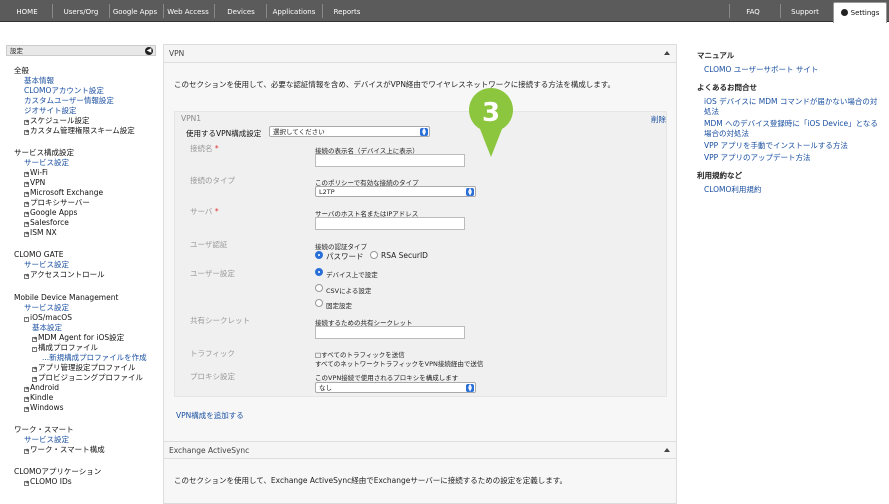 The width and height of the screenshot is (889, 504). I want to click on nav-google-apps: Google Apps, so click(135, 11).